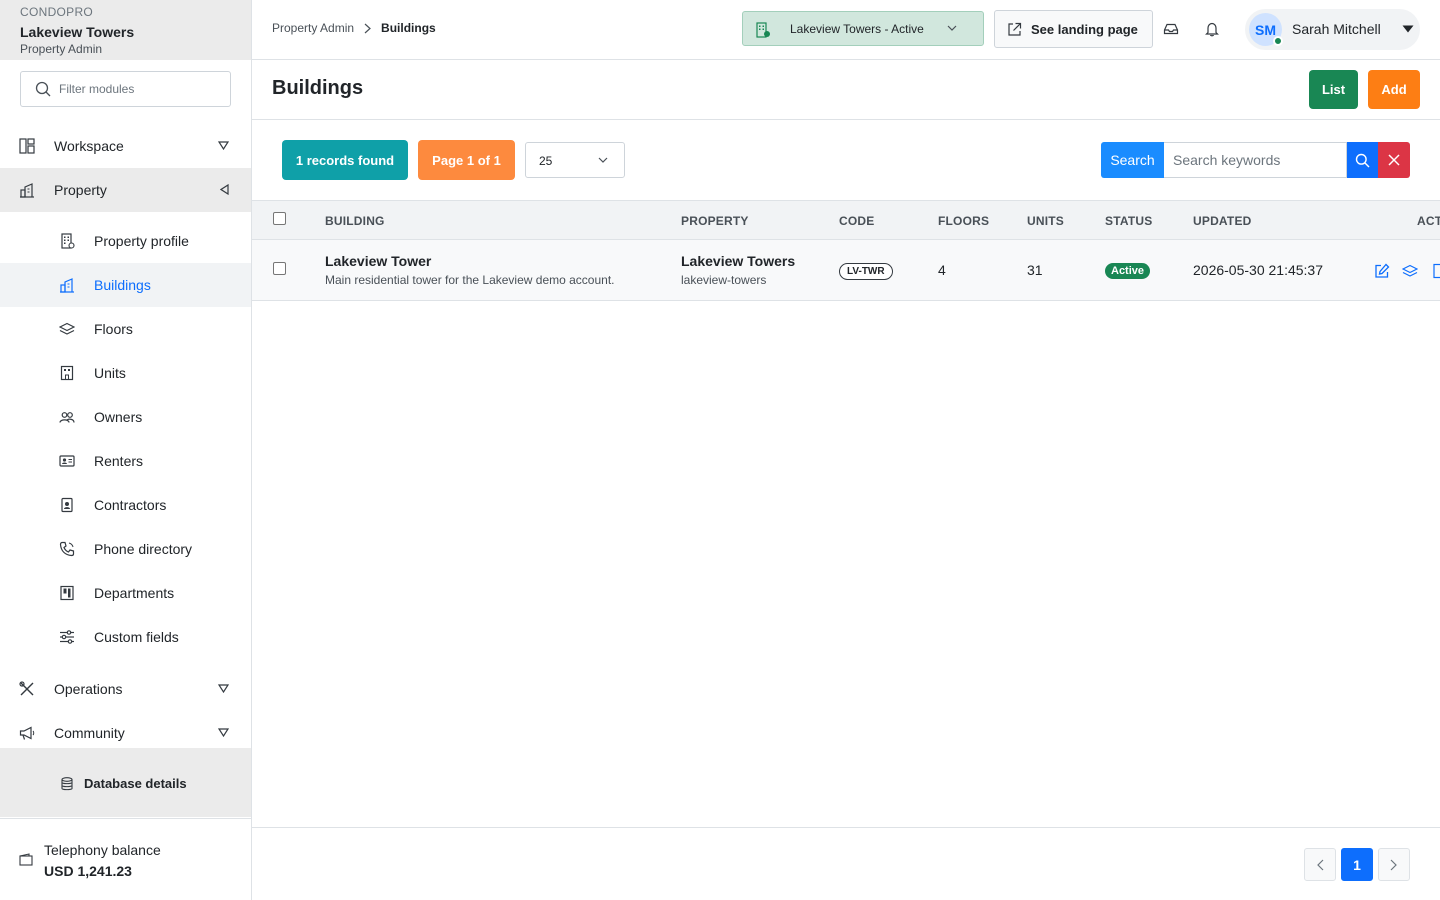 The image size is (1440, 900). Describe the element at coordinates (67, 505) in the screenshot. I see `badge-icon` at that location.